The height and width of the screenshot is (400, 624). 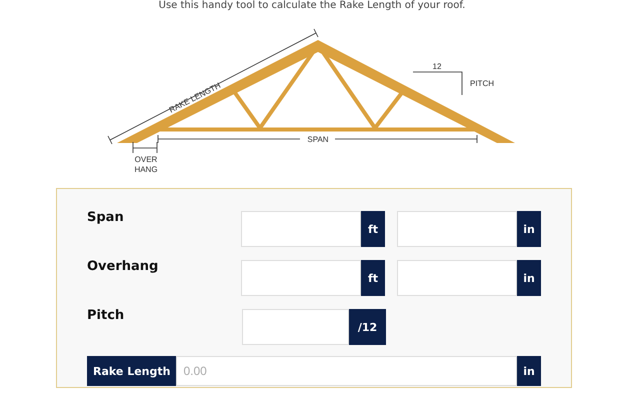 I want to click on pitch-run-label: 12, so click(x=437, y=66).